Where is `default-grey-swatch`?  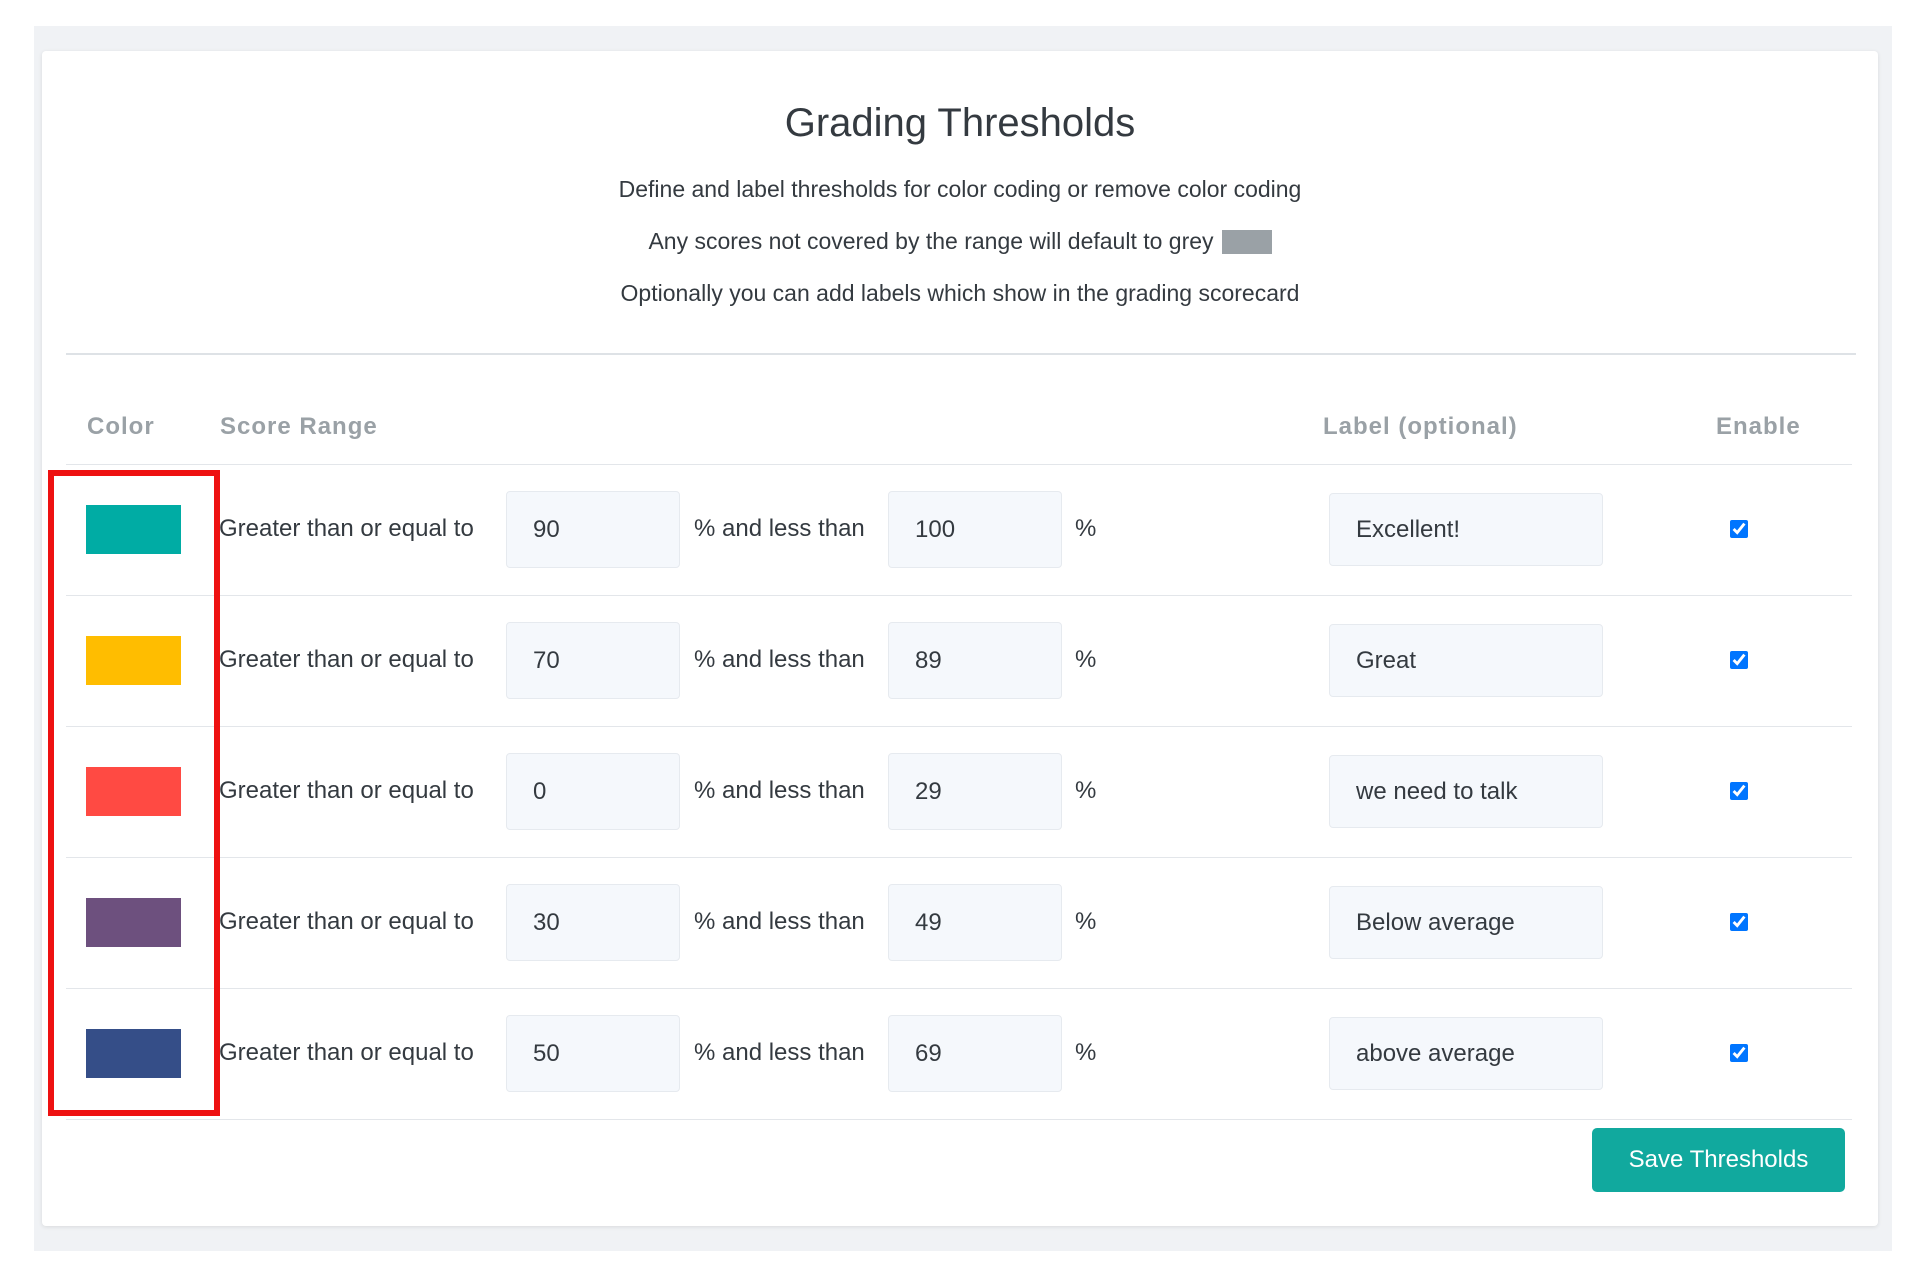
default-grey-swatch is located at coordinates (1246, 242).